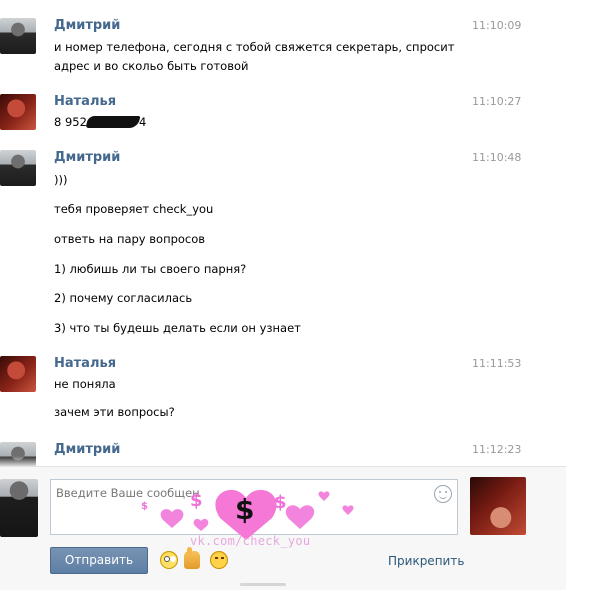 The height and width of the screenshot is (602, 600). What do you see at coordinates (130, 239) in the screenshot?
I see `message-text: ответь на пару вопросов` at bounding box center [130, 239].